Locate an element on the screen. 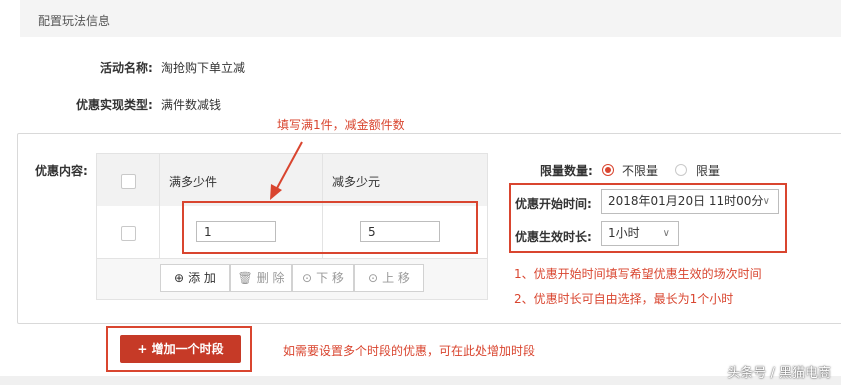 The image size is (841, 385). annotation-note-1: 1、优惠开始时间填写希望优惠生效的场次时间 is located at coordinates (638, 274).